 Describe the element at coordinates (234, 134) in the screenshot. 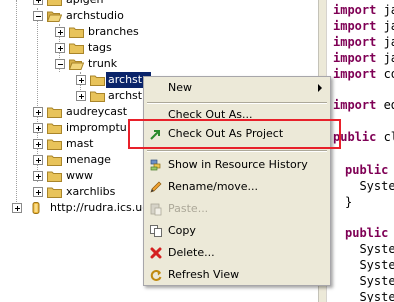

I see `highlight-annotation-box` at that location.